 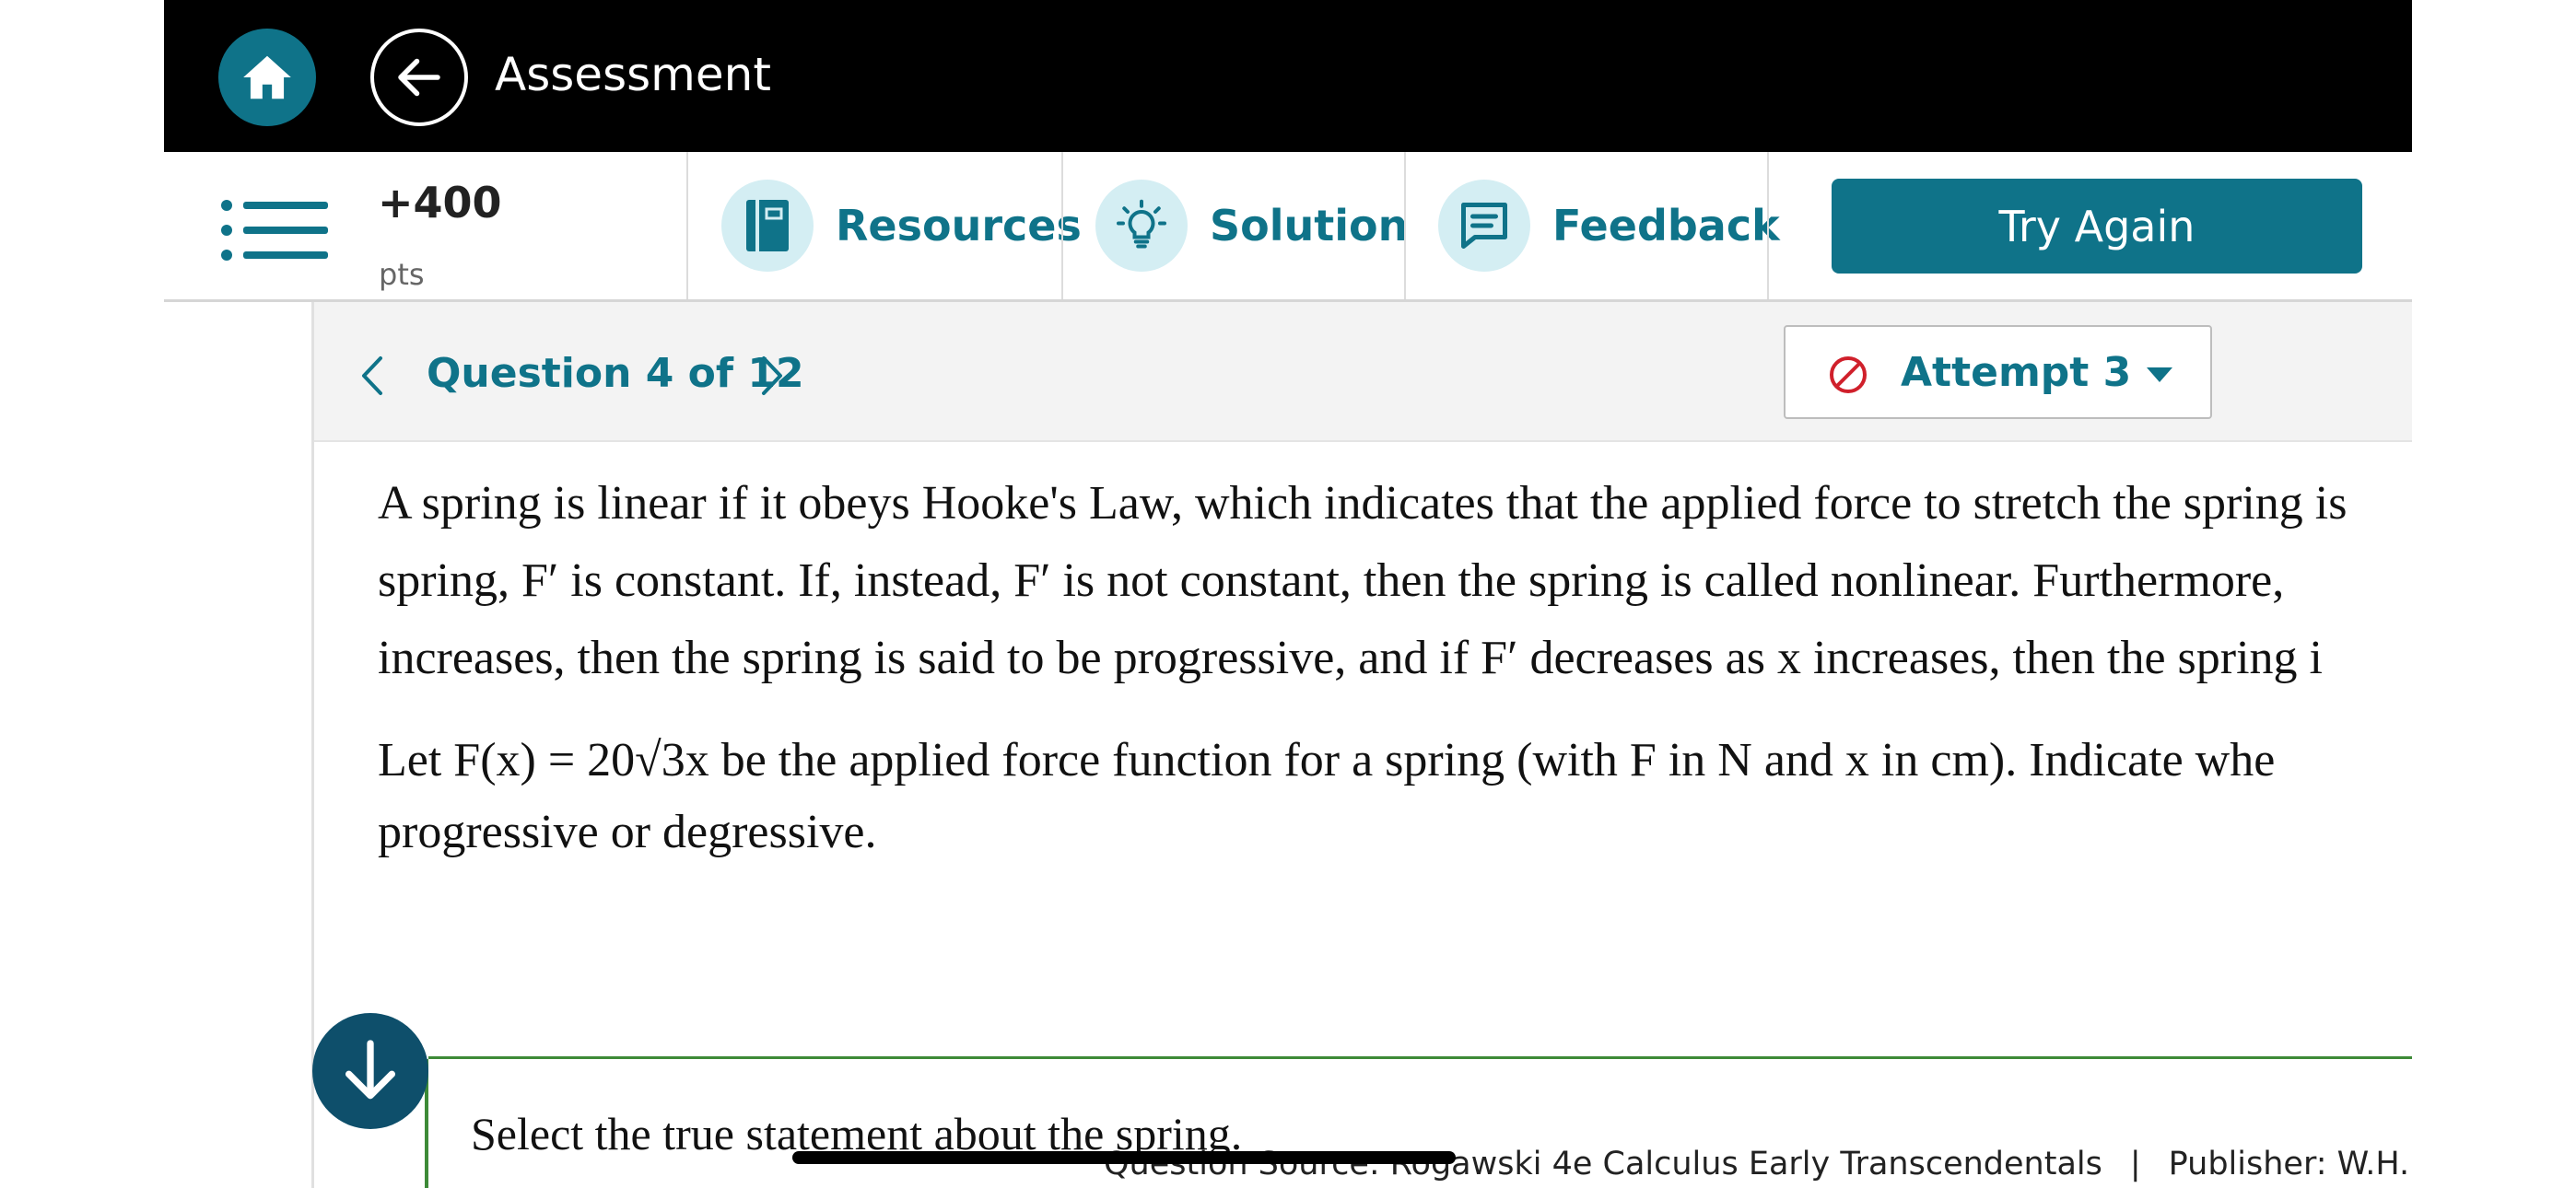 What do you see at coordinates (773, 376) in the screenshot?
I see `chevron-right-icon` at bounding box center [773, 376].